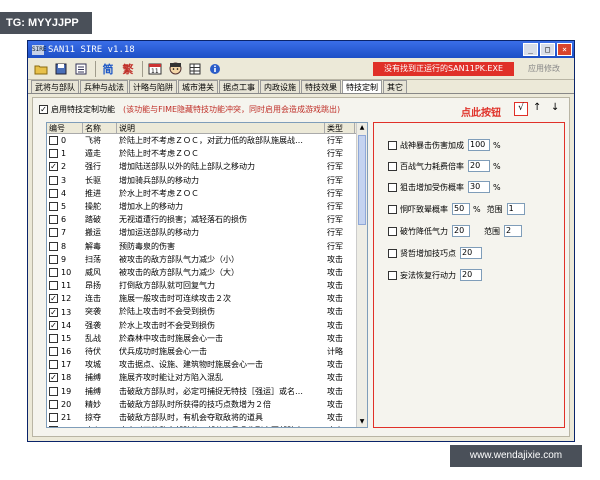 The height and width of the screenshot is (480, 600). I want to click on info-icon, so click(215, 69).